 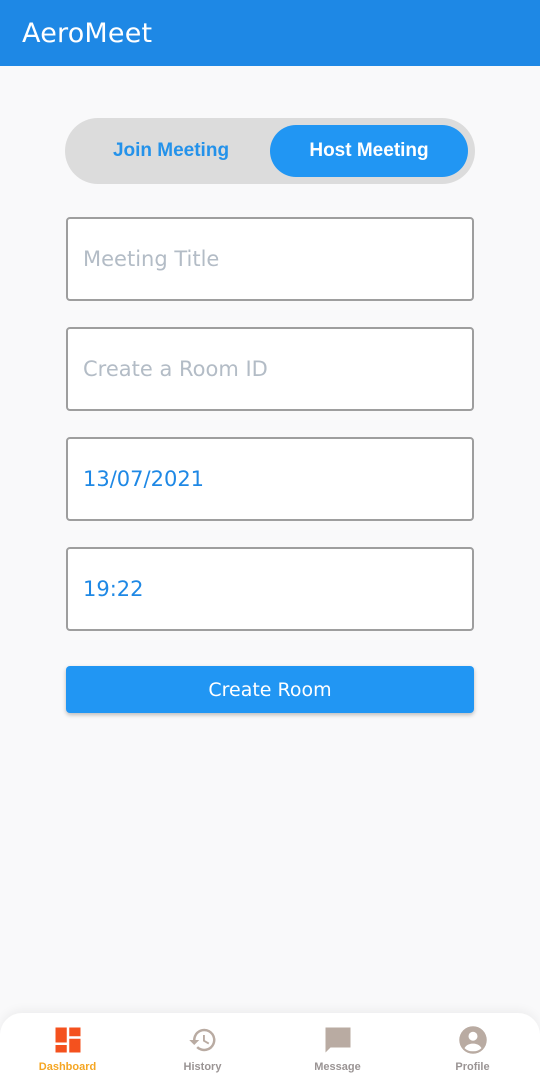 I want to click on app-title: AeroMeet, so click(x=87, y=33).